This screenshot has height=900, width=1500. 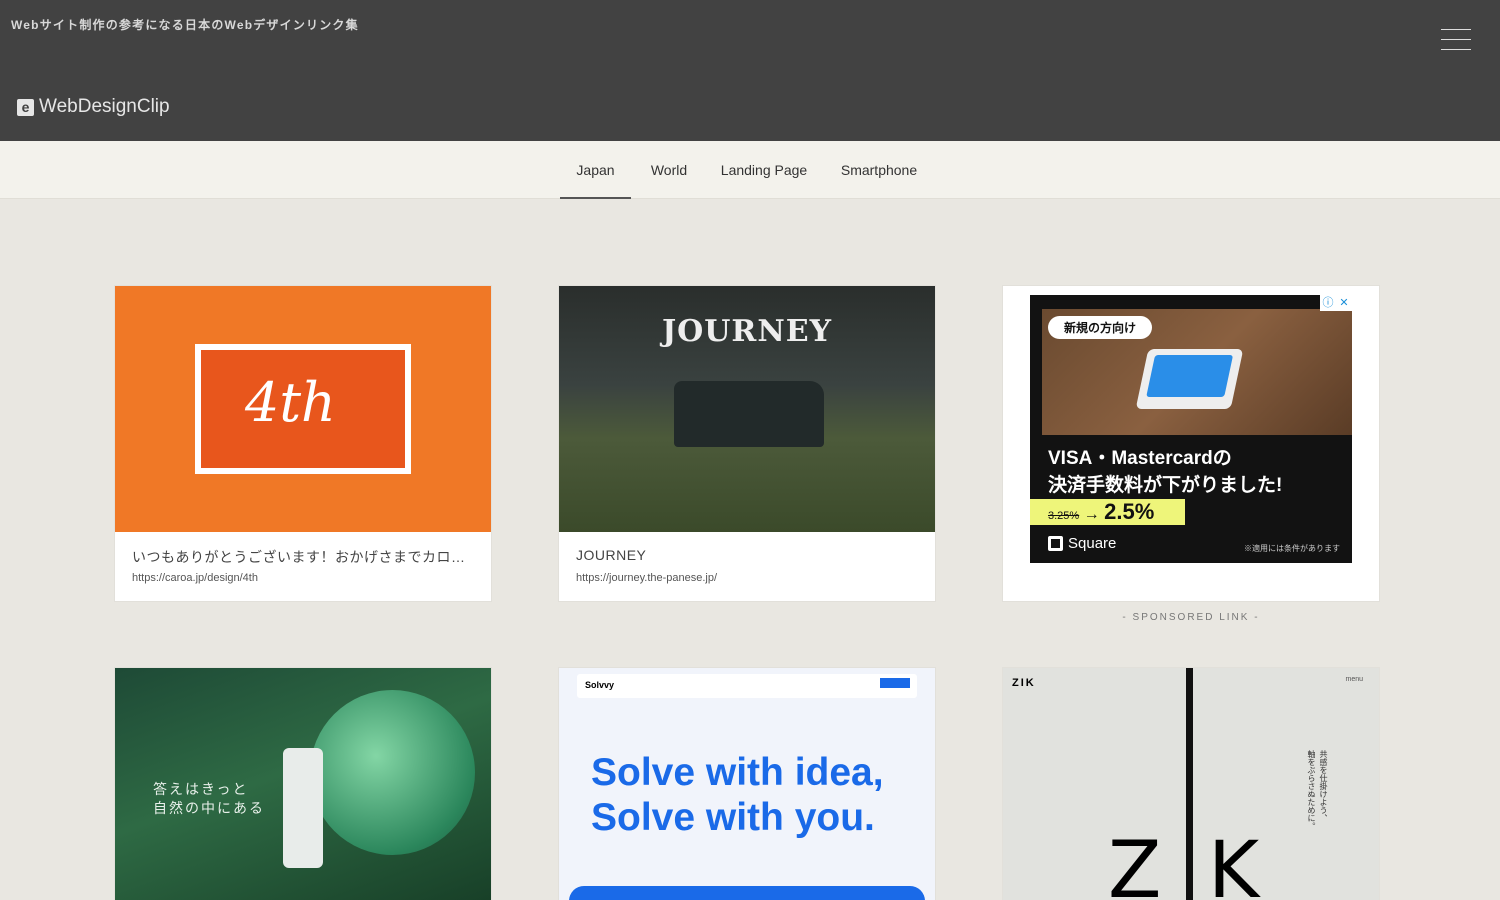 I want to click on site-thumbnail: Solvvy Solve with idea, Solve with you., so click(x=747, y=784).